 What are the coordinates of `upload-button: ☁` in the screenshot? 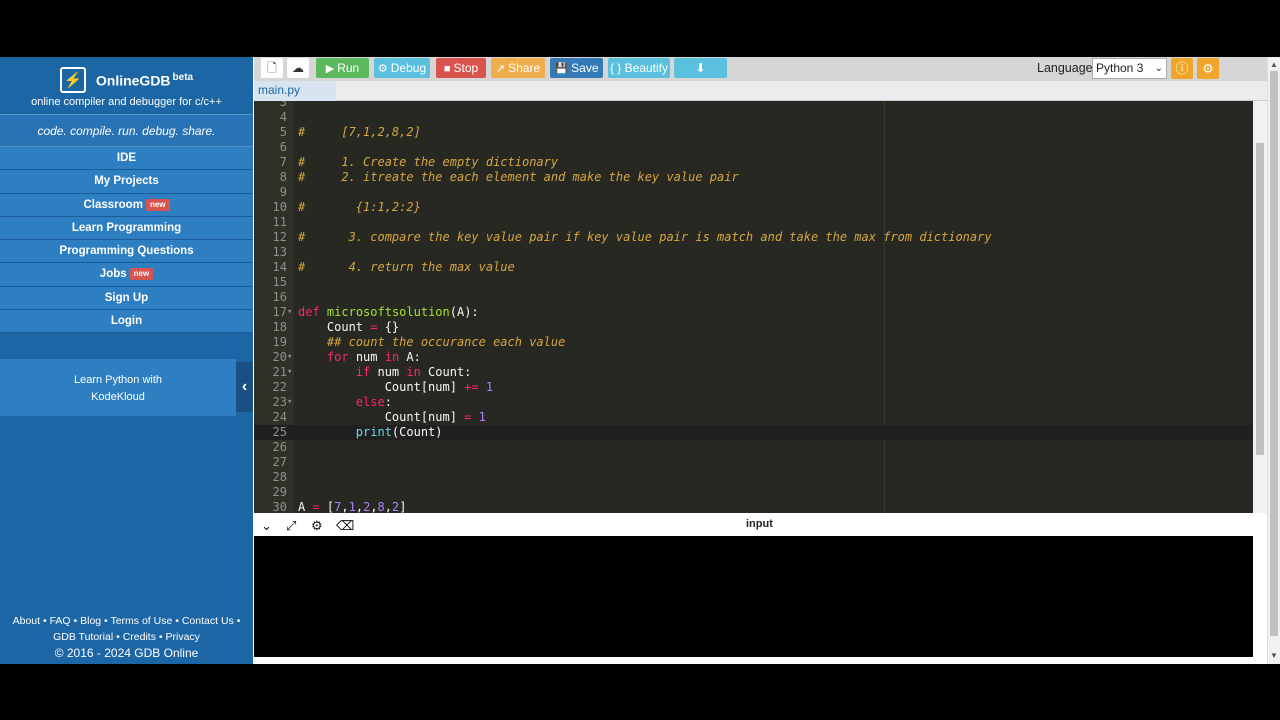 It's located at (298, 68).